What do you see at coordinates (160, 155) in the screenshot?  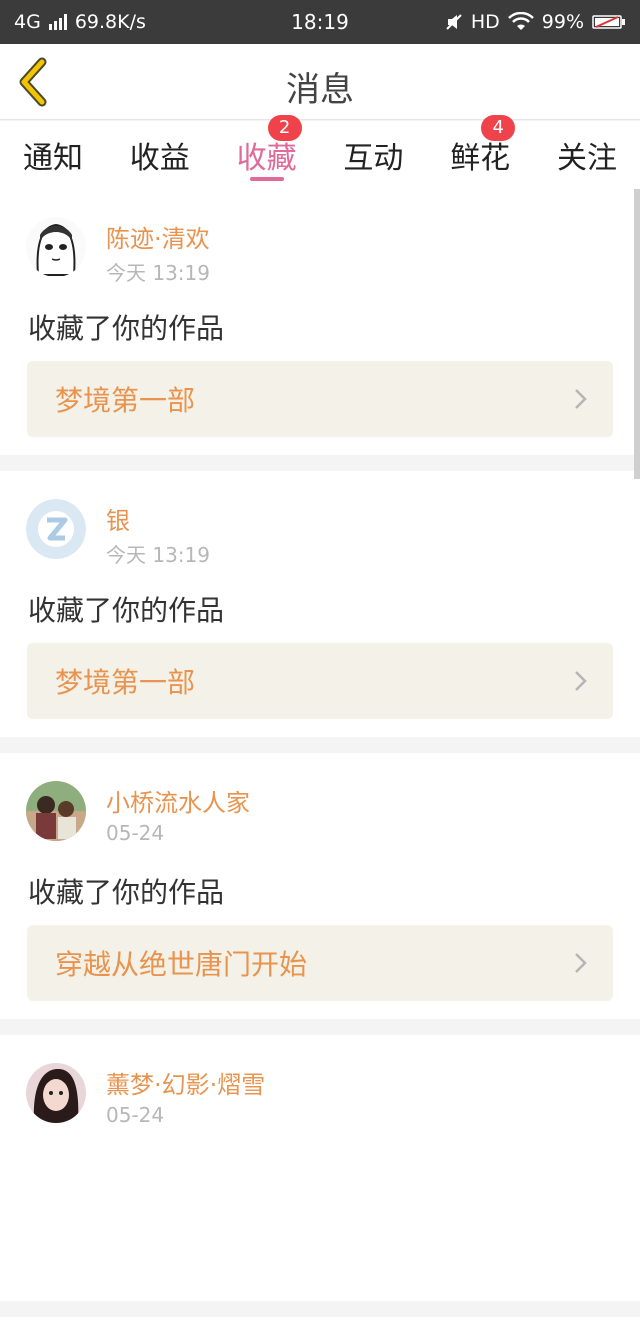 I see `tab-earnings: 收益` at bounding box center [160, 155].